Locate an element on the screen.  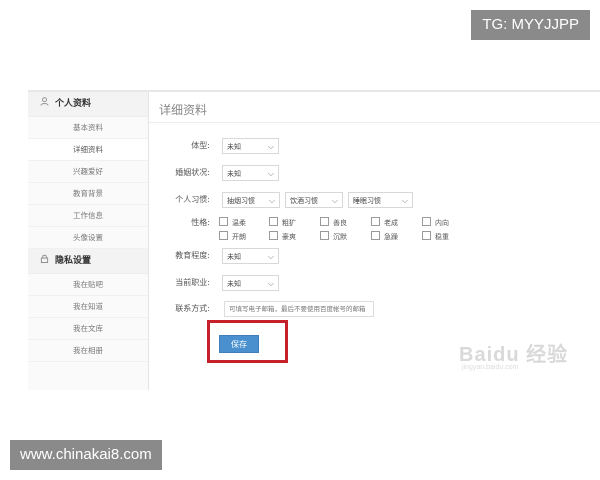
contact-input is located at coordinates (299, 309).